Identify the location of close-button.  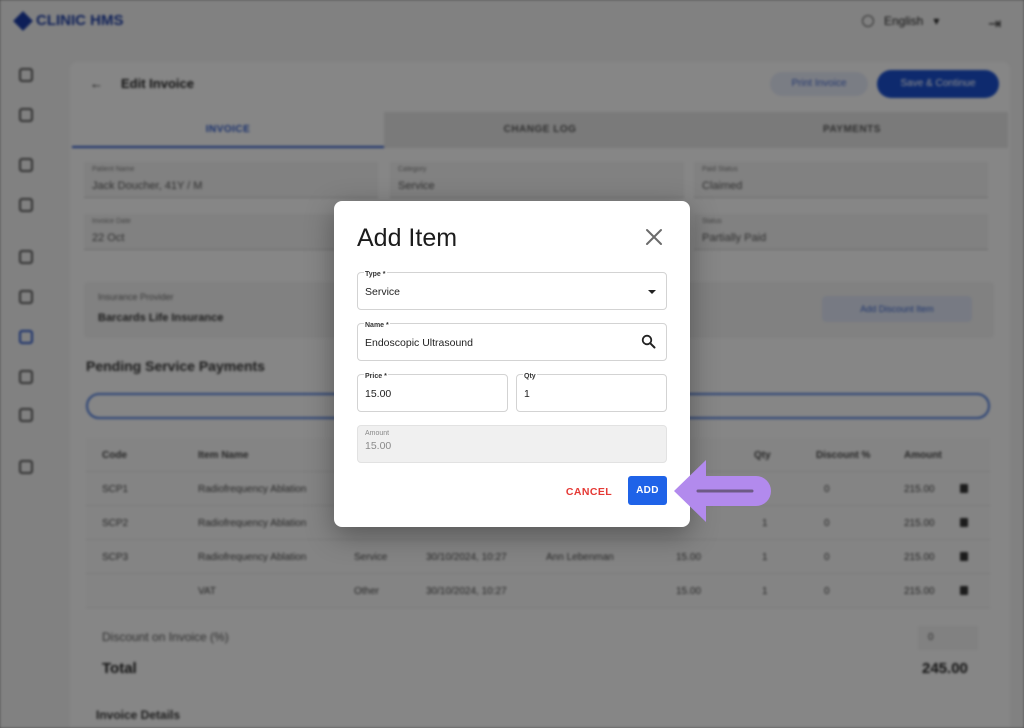
(654, 237).